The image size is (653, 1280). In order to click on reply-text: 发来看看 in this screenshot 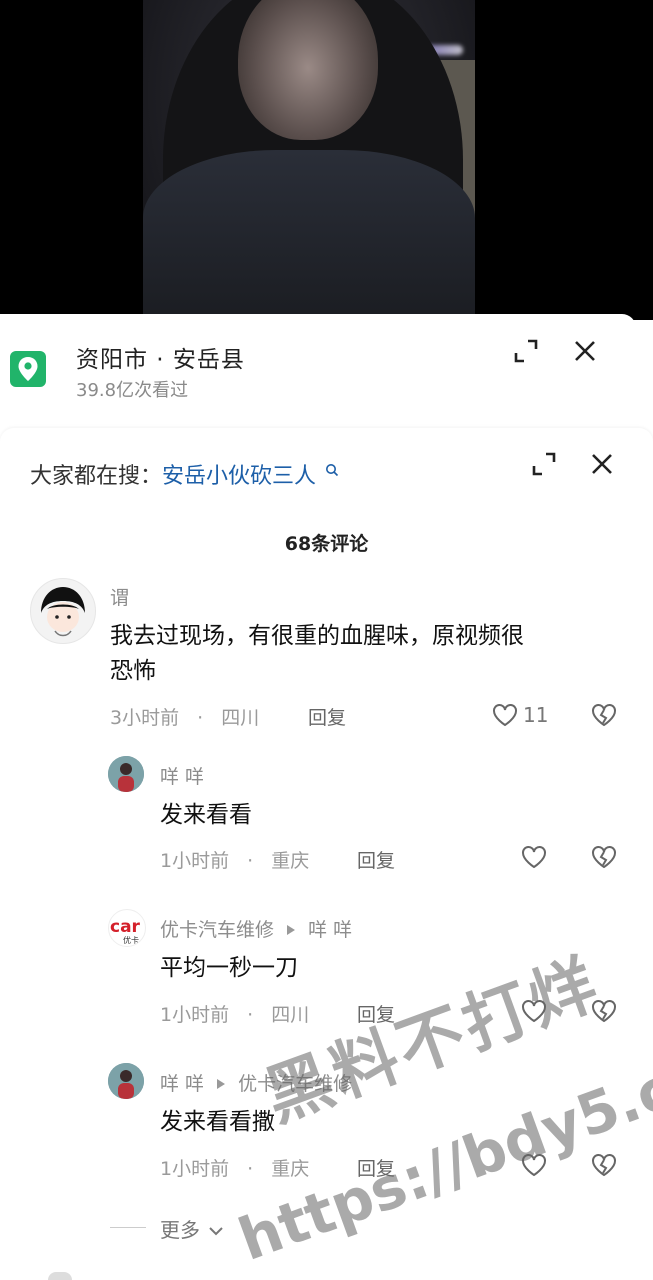, I will do `click(206, 815)`.